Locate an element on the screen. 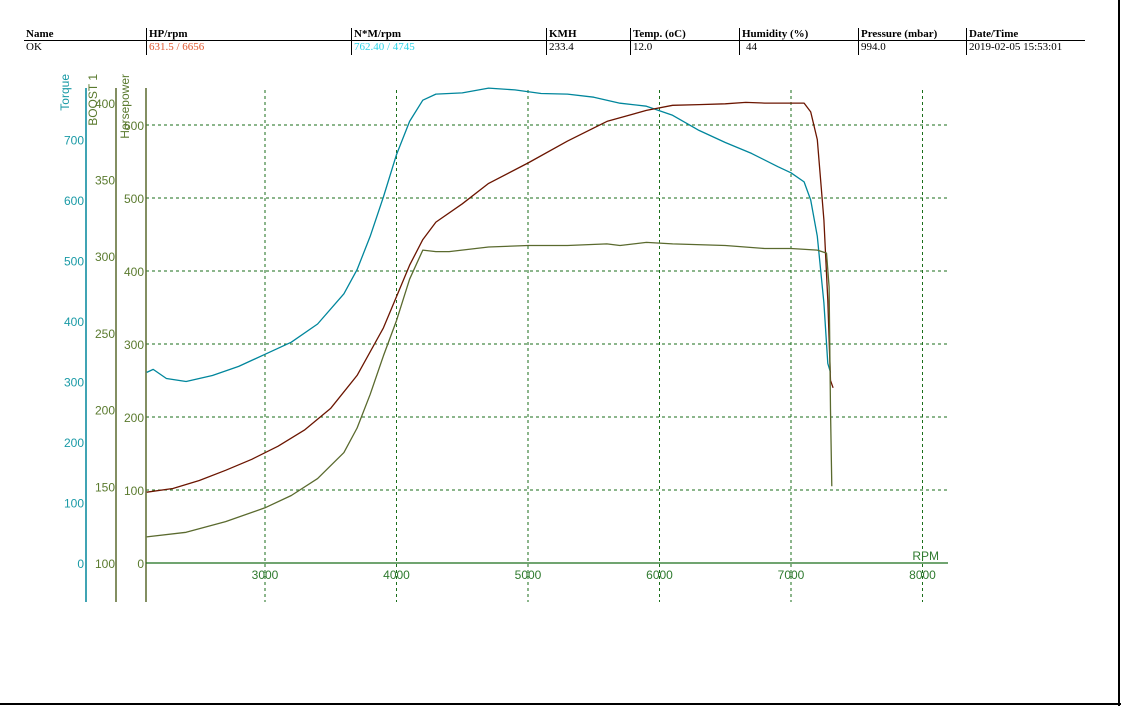 Image resolution: width=1121 pixels, height=706 pixels. horsepower-tick-label: 500 is located at coordinates (134, 199).